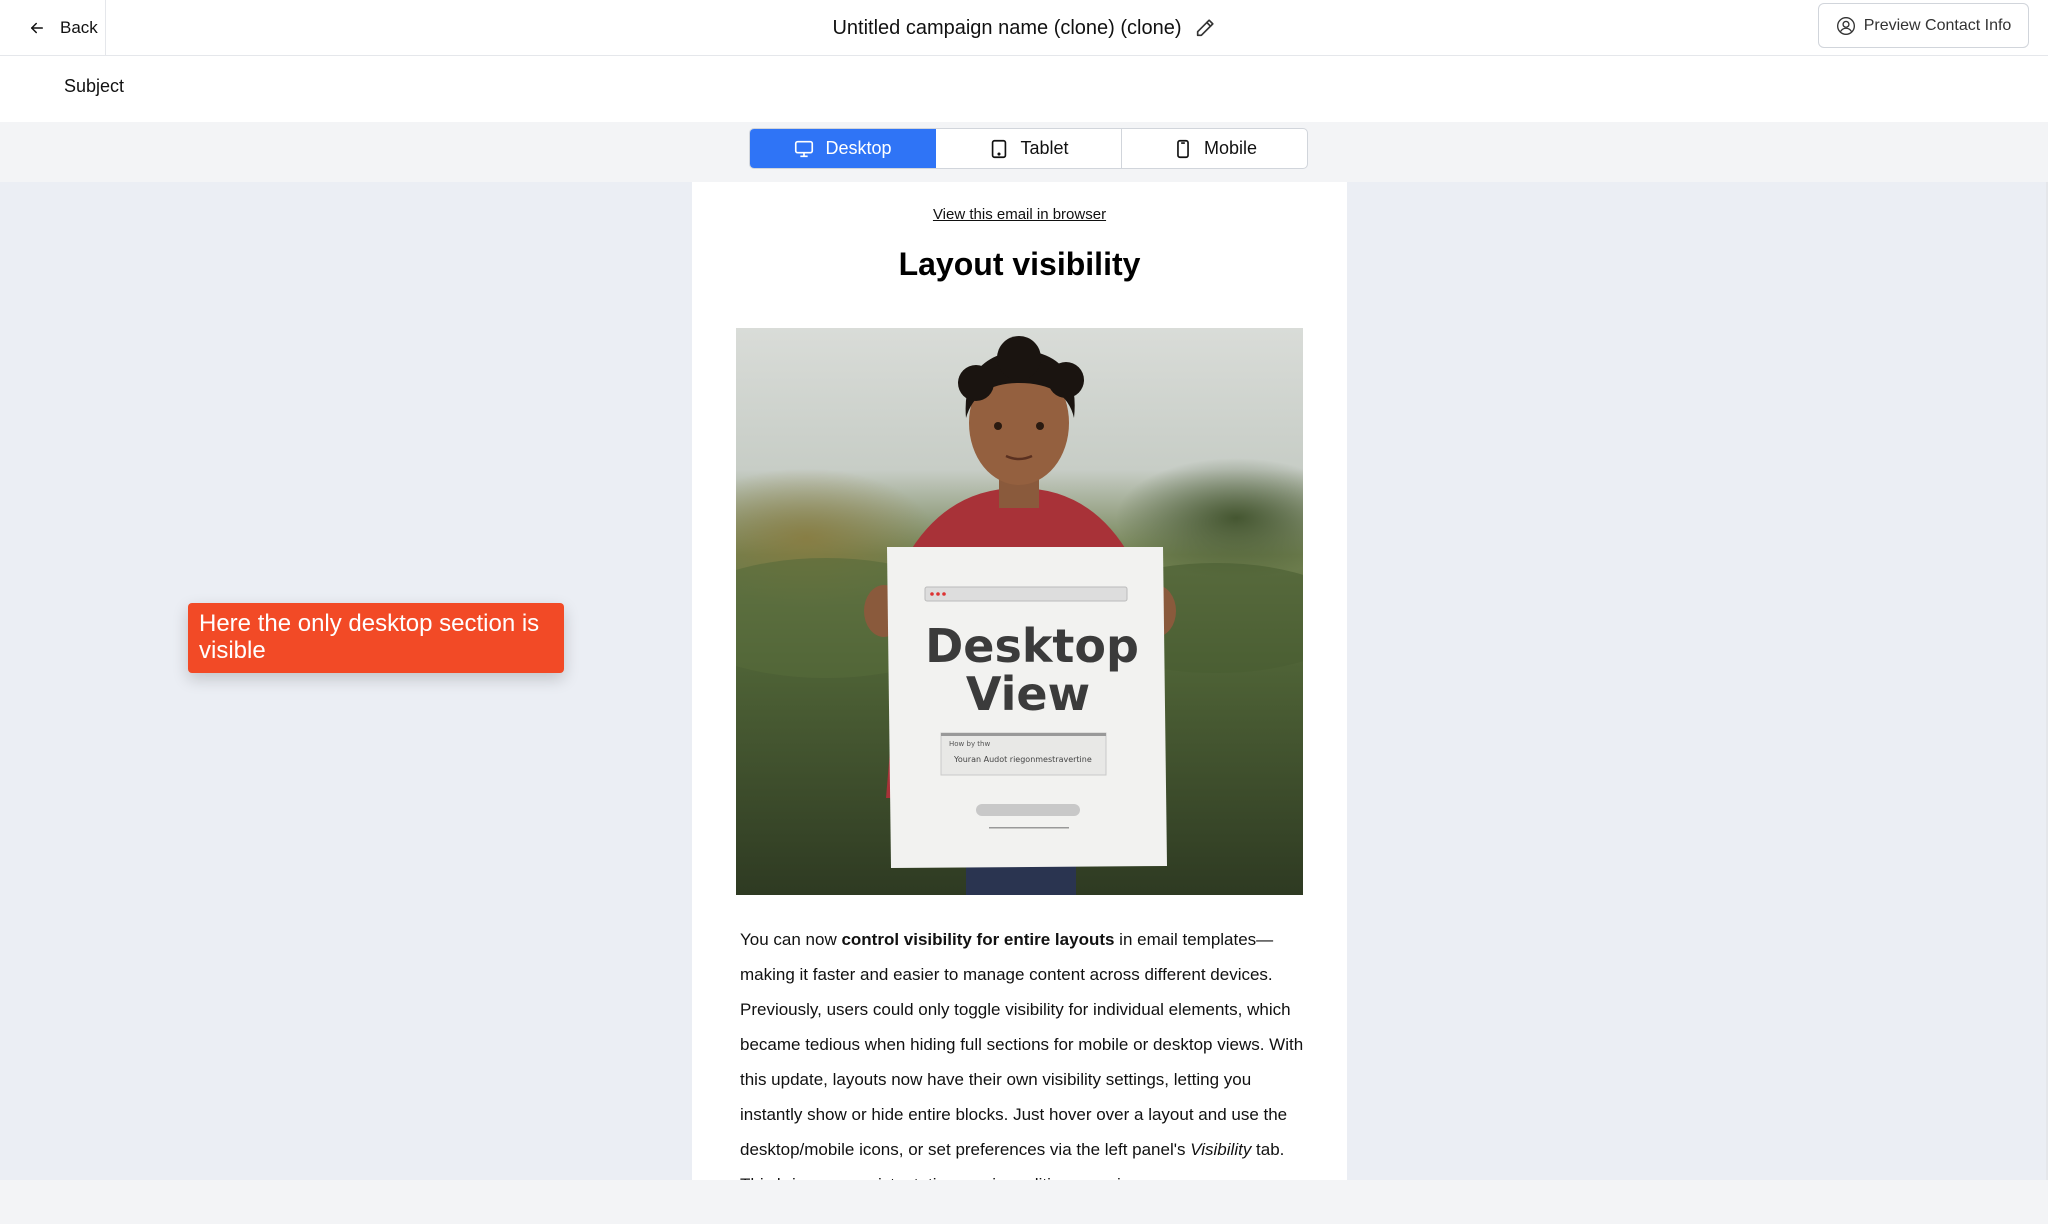 This screenshot has height=1224, width=2048. I want to click on campaign-title-wrap: Untitled campaign name (clone) (clone), so click(1024, 28).